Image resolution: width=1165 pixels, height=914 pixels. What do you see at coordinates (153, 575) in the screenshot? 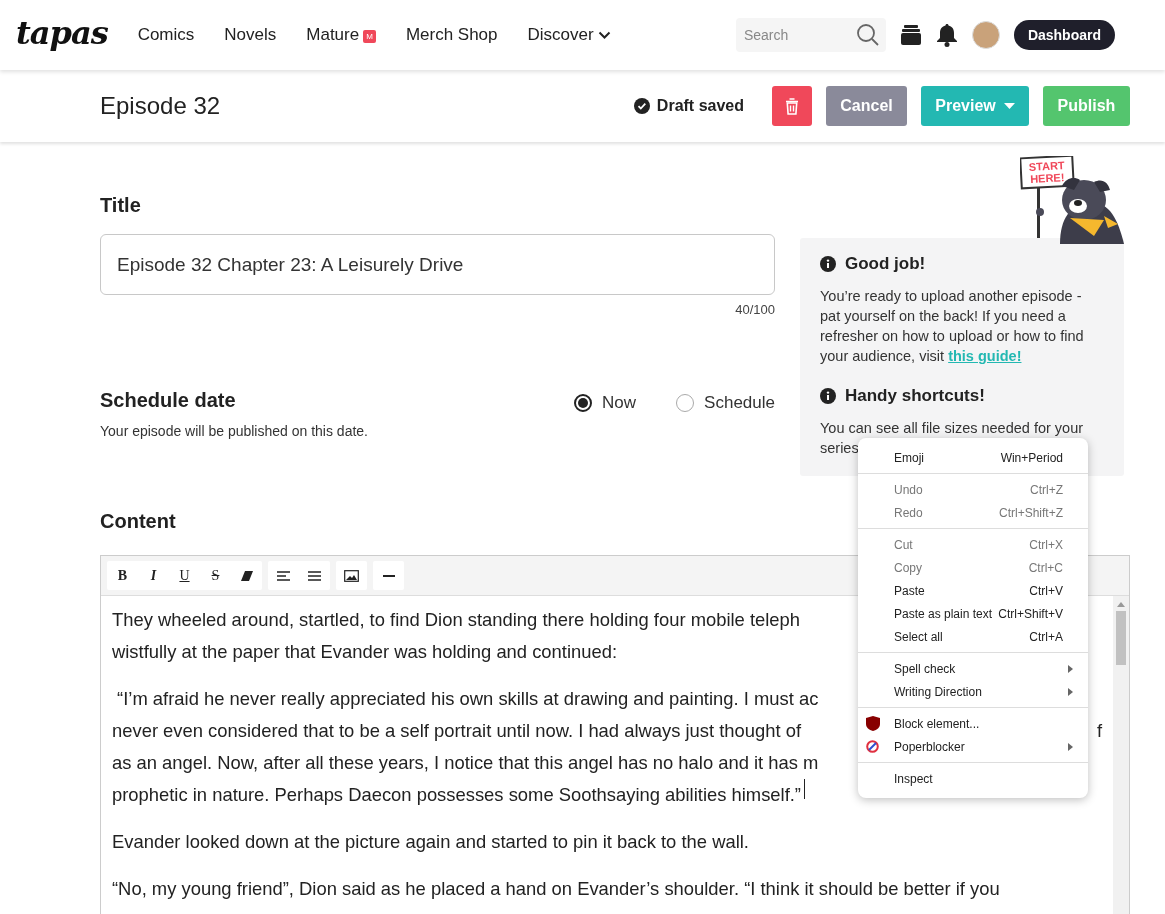
I see `italic-button: I` at bounding box center [153, 575].